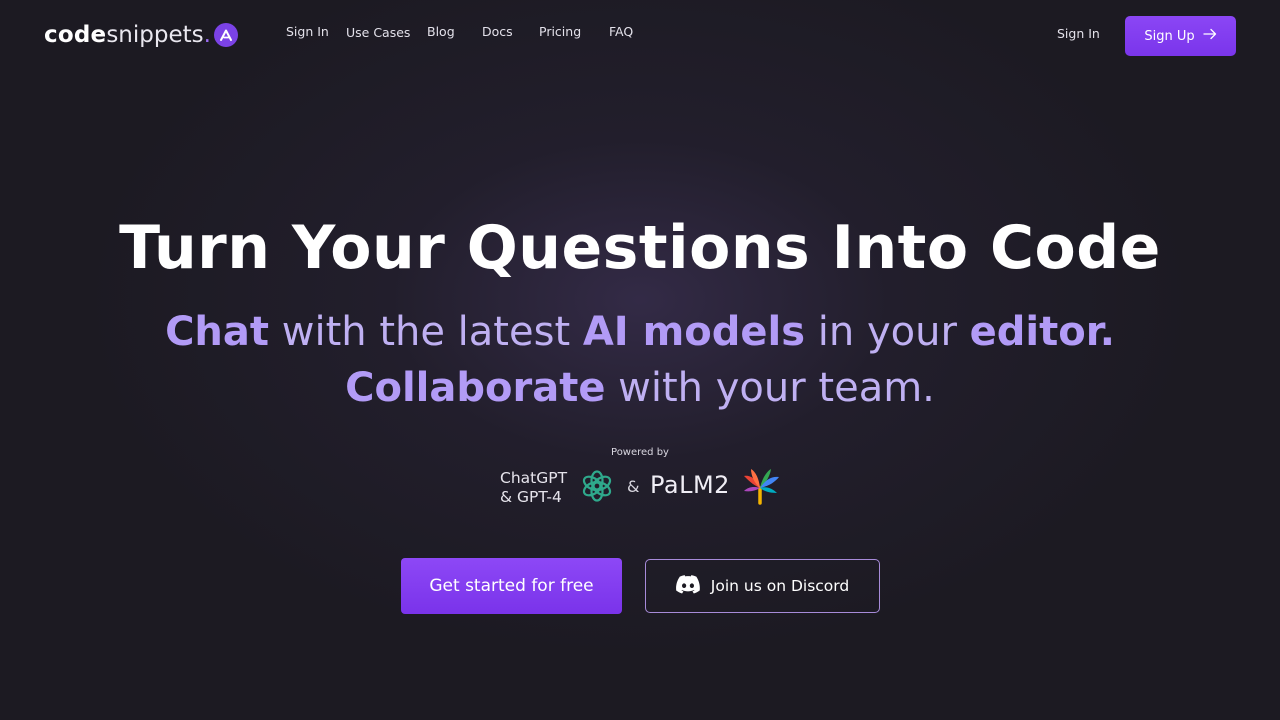 This screenshot has width=1280, height=720. Describe the element at coordinates (690, 485) in the screenshot. I see `palm2-label: PaLM2` at that location.